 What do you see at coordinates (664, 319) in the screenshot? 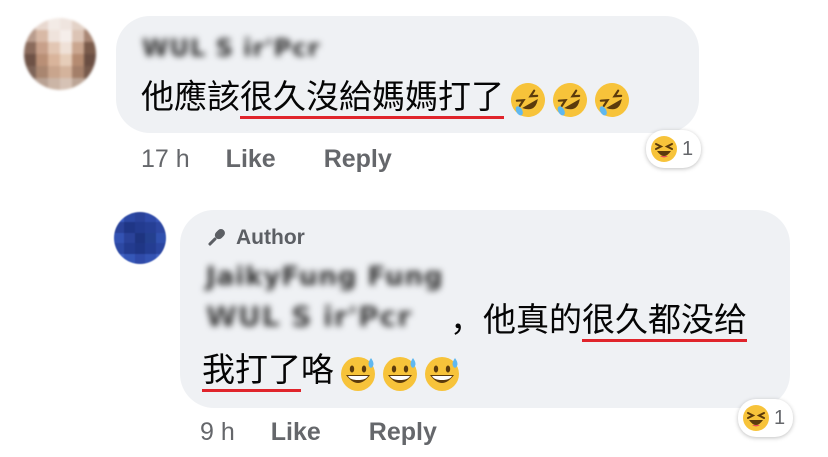
I see `comment-text-underlined: 很久都没给` at bounding box center [664, 319].